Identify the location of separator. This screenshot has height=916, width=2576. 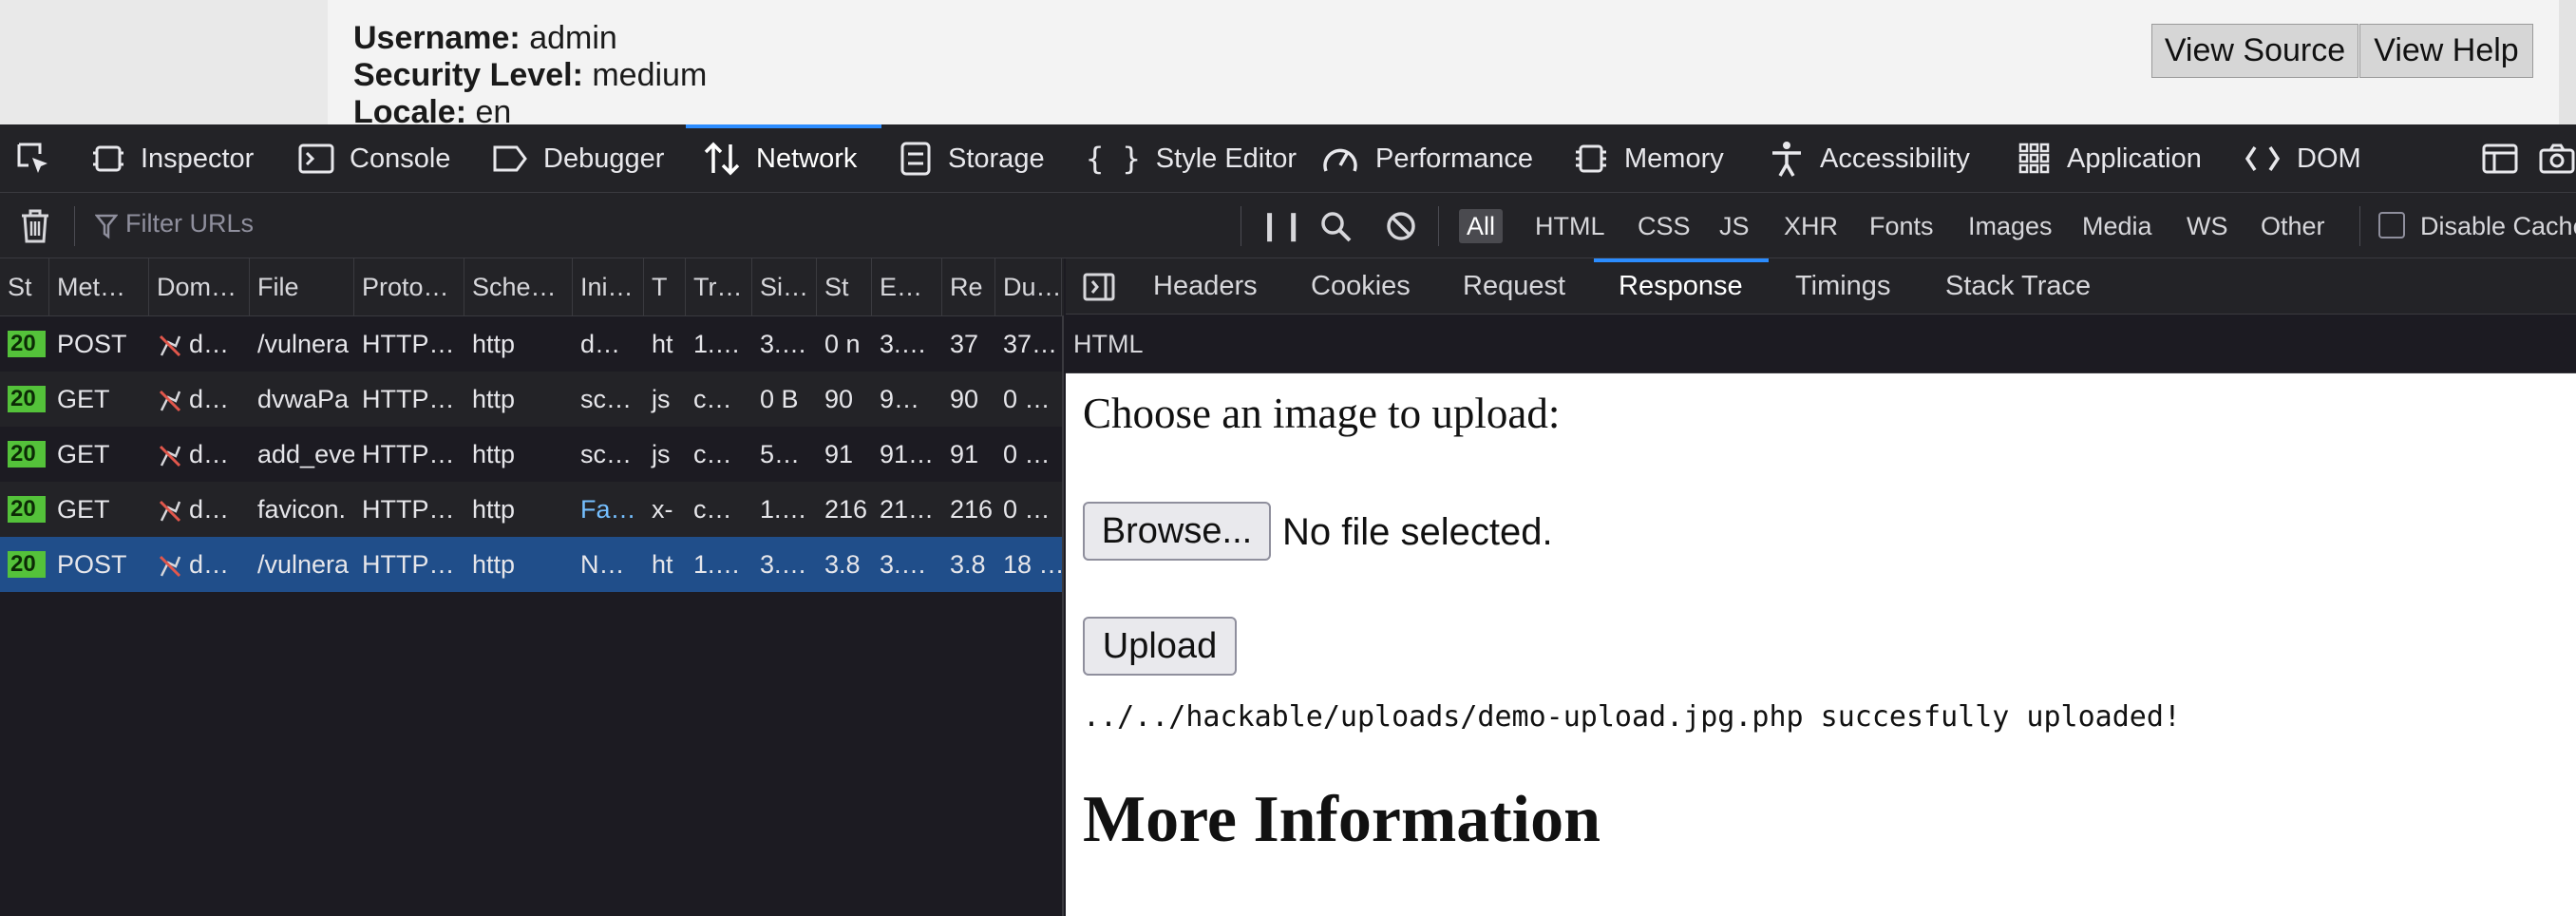
(74, 226).